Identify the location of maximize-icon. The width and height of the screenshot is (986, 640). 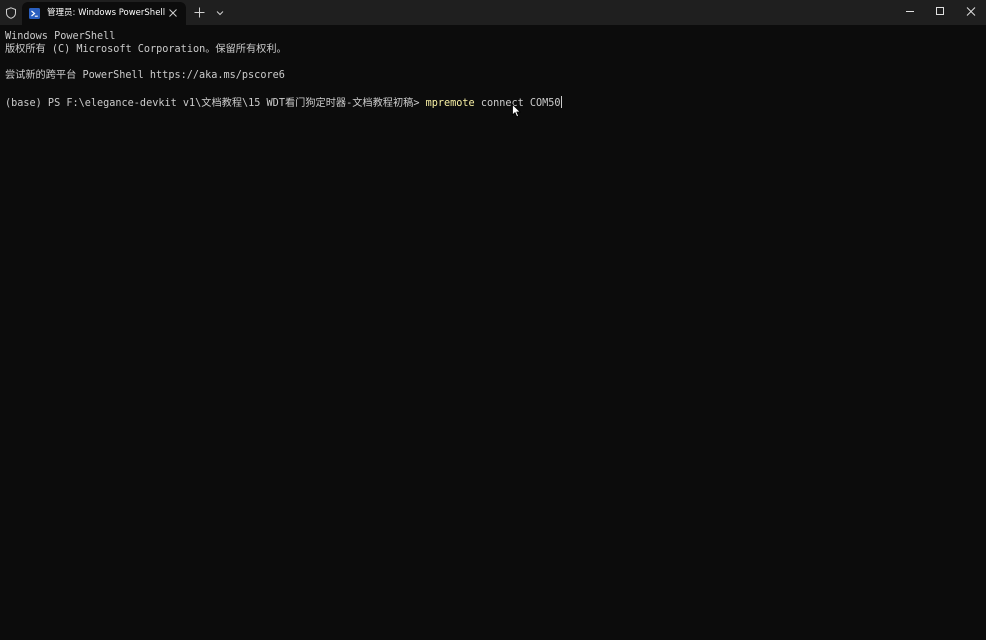
(940, 11).